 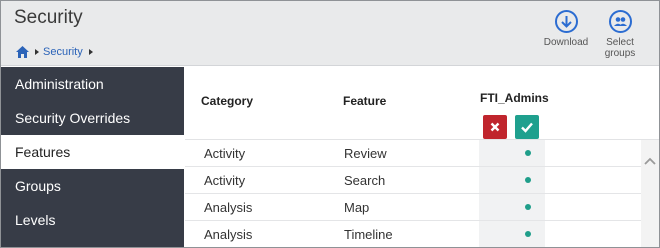 I want to click on breadcrumb-security-link: Security, so click(x=63, y=52).